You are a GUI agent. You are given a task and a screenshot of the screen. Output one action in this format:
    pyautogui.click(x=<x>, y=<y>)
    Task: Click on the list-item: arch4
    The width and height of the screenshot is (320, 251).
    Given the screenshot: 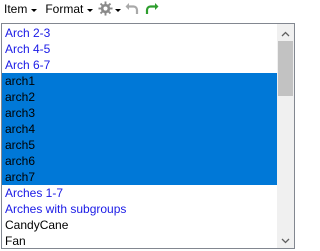 What is the action you would take?
    pyautogui.click(x=139, y=129)
    